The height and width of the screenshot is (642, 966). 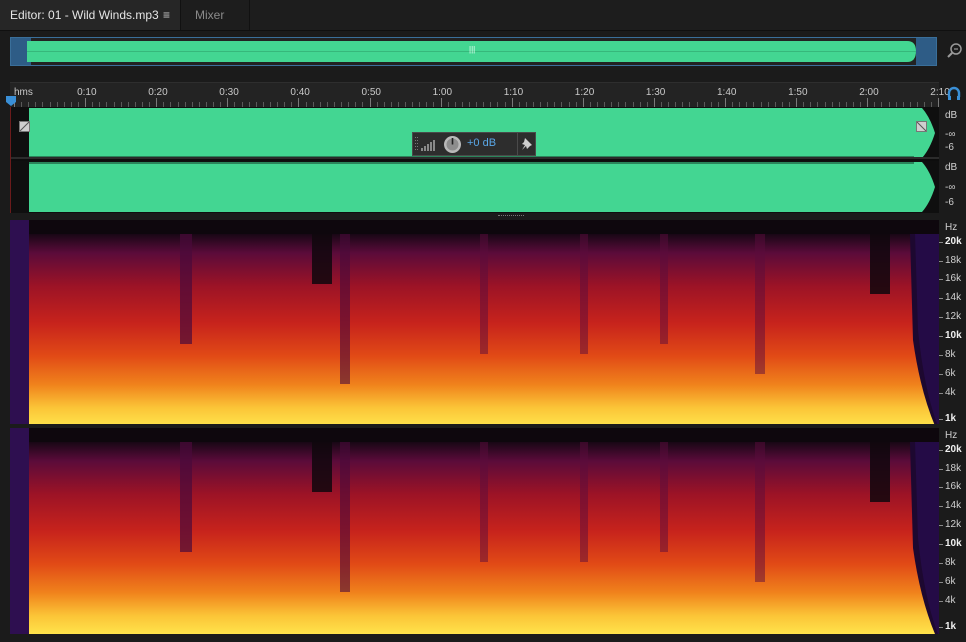 I want to click on ruler-label: 1:10, so click(x=513, y=92).